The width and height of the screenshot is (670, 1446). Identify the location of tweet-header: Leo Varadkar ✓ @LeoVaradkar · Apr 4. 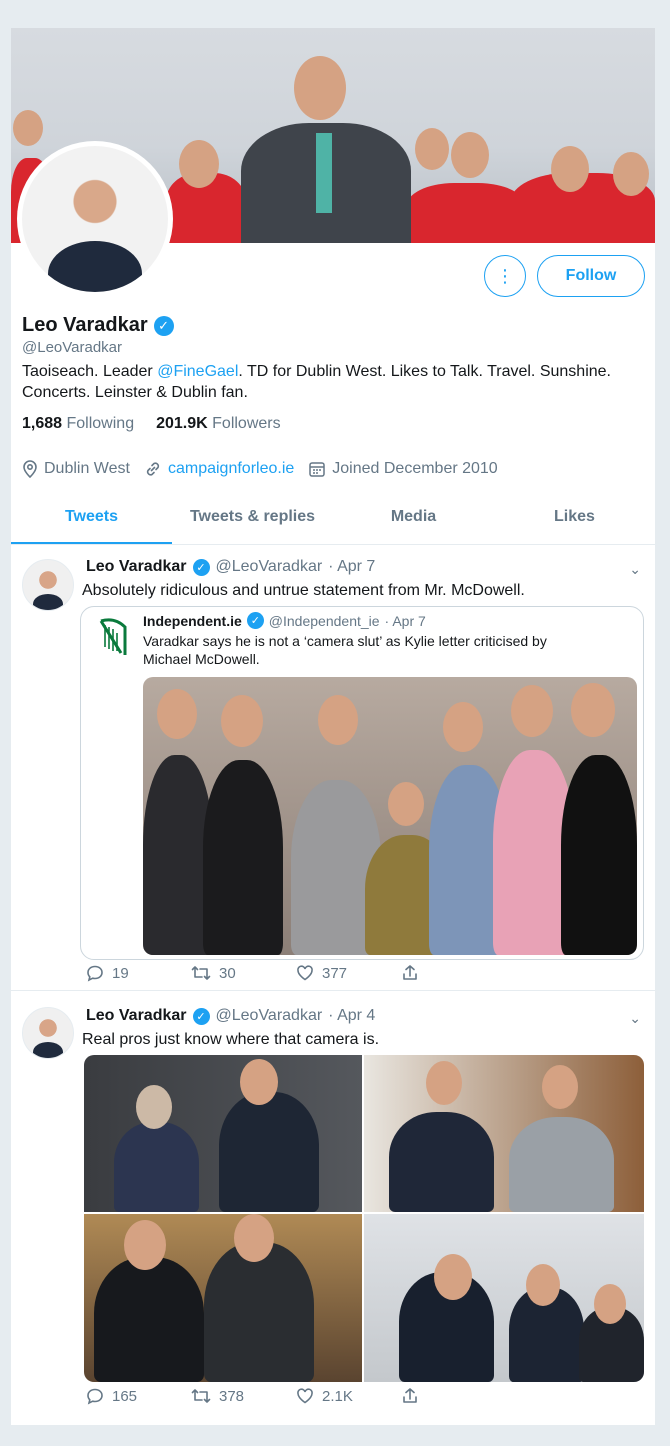
(230, 1016).